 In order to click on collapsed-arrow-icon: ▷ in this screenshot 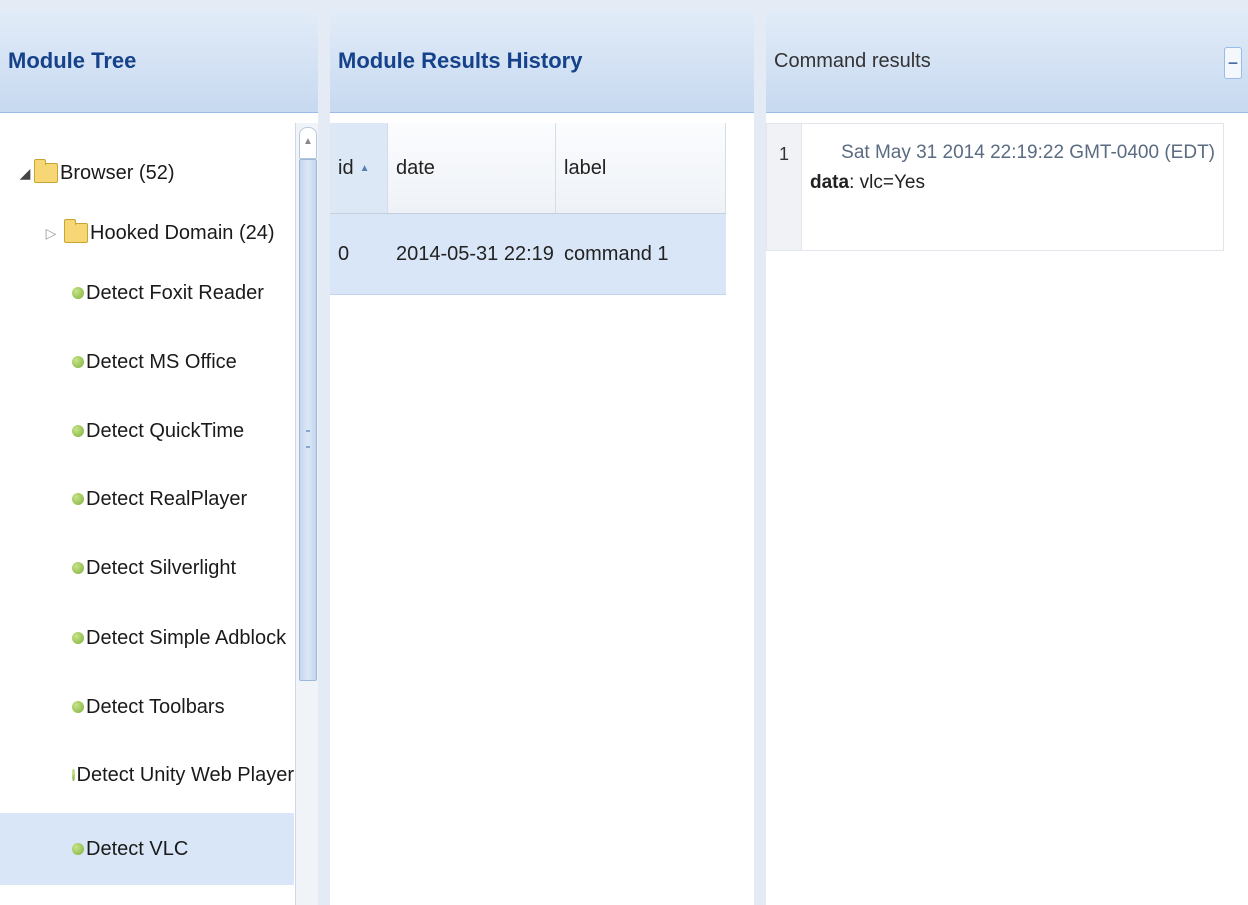, I will do `click(51, 233)`.